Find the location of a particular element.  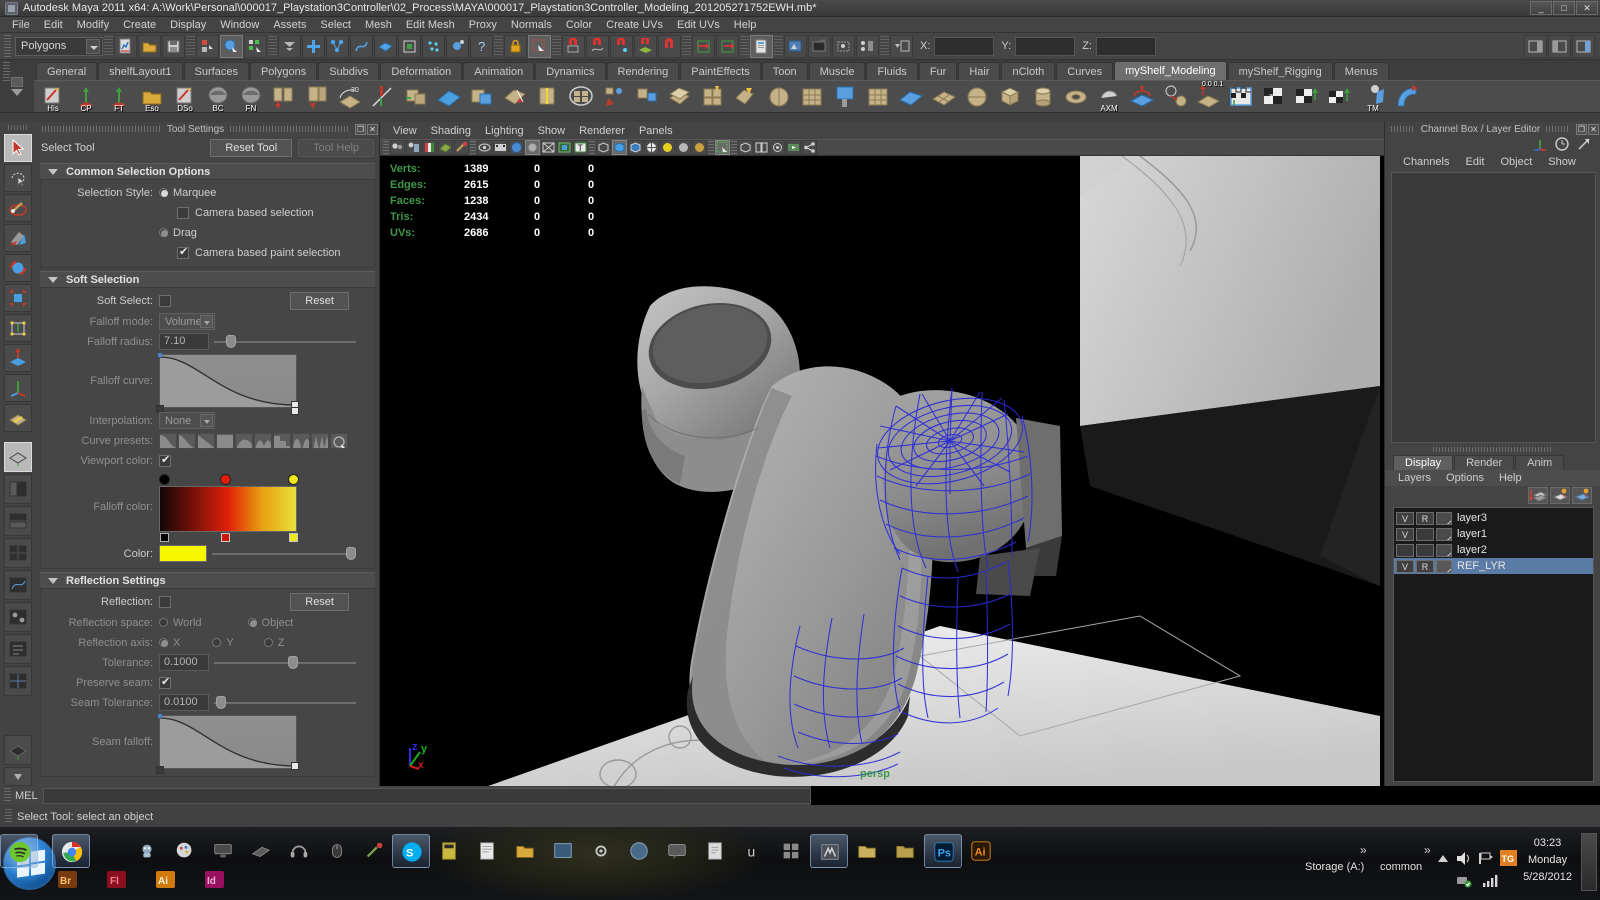

construction-history-on-icon is located at coordinates (703, 46).